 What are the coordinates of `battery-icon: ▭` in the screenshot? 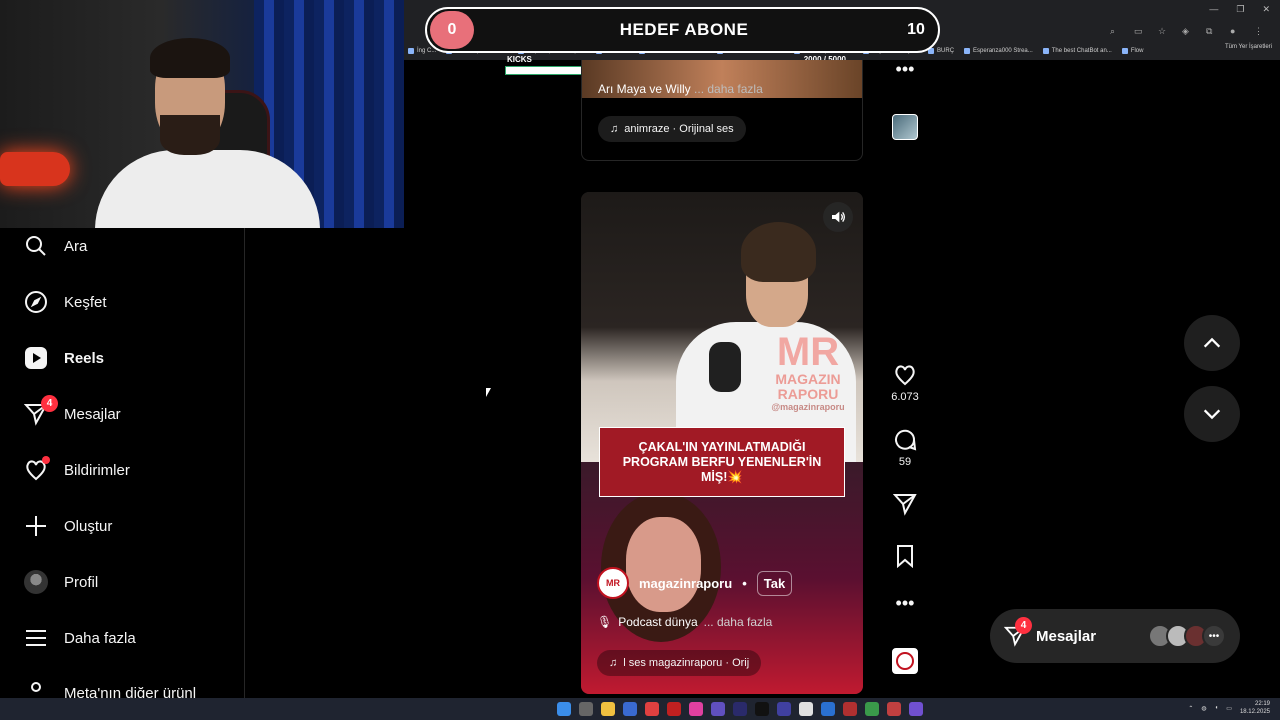 It's located at (1229, 708).